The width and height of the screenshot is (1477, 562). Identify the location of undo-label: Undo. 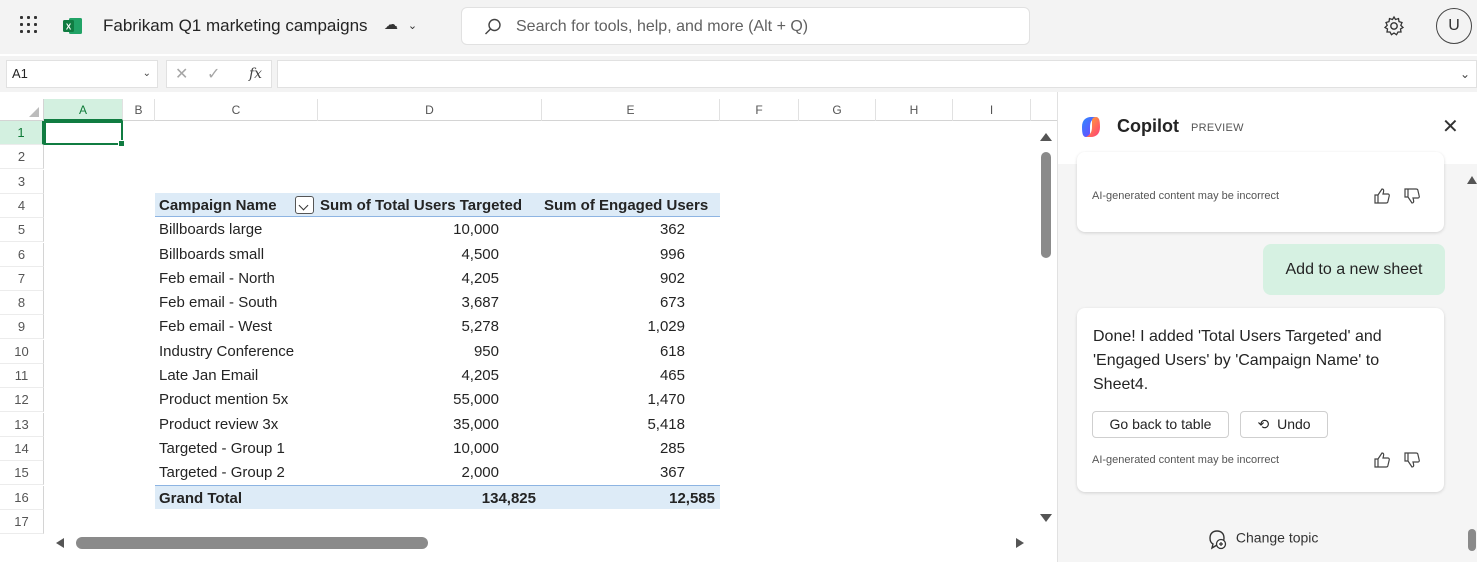
(1294, 424).